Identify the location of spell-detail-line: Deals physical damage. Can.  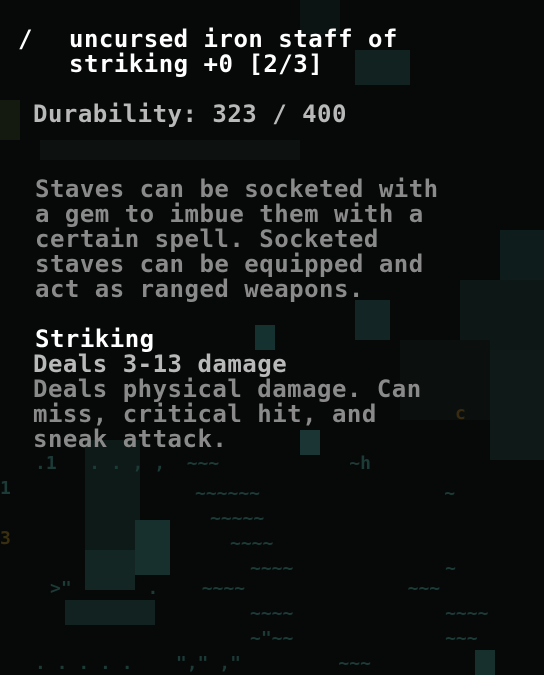
(227, 389).